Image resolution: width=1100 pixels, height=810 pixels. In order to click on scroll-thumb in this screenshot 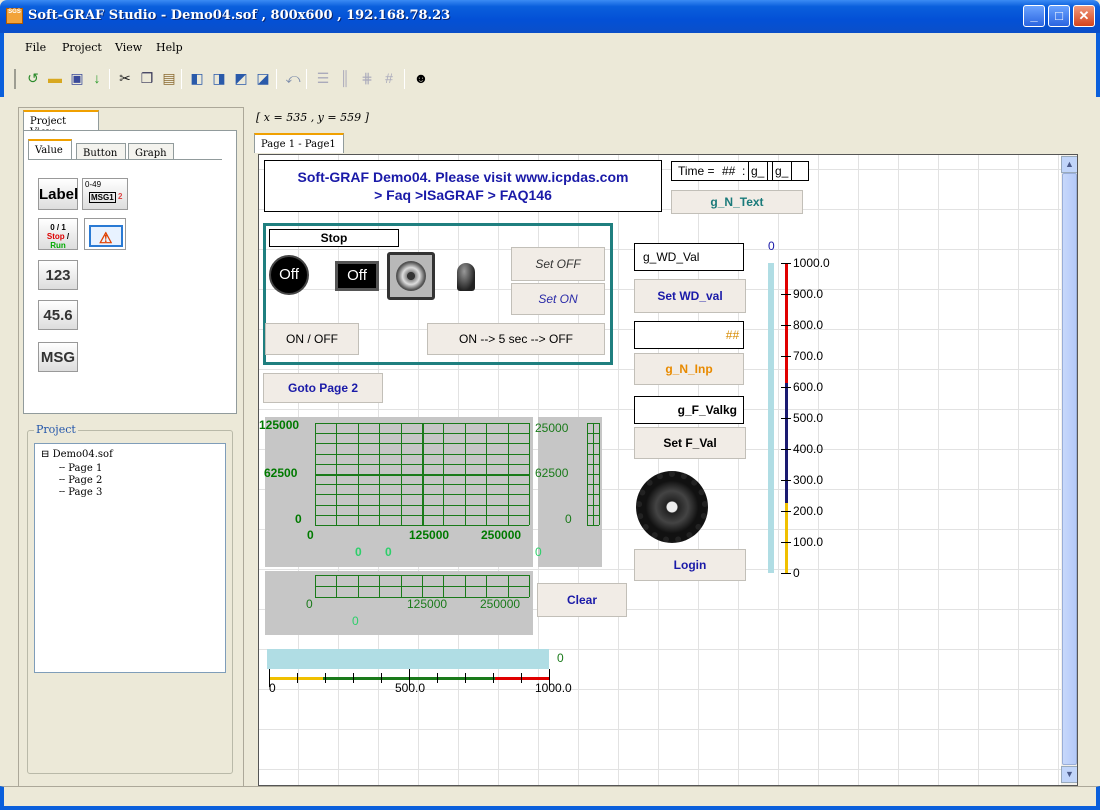, I will do `click(1069, 469)`.